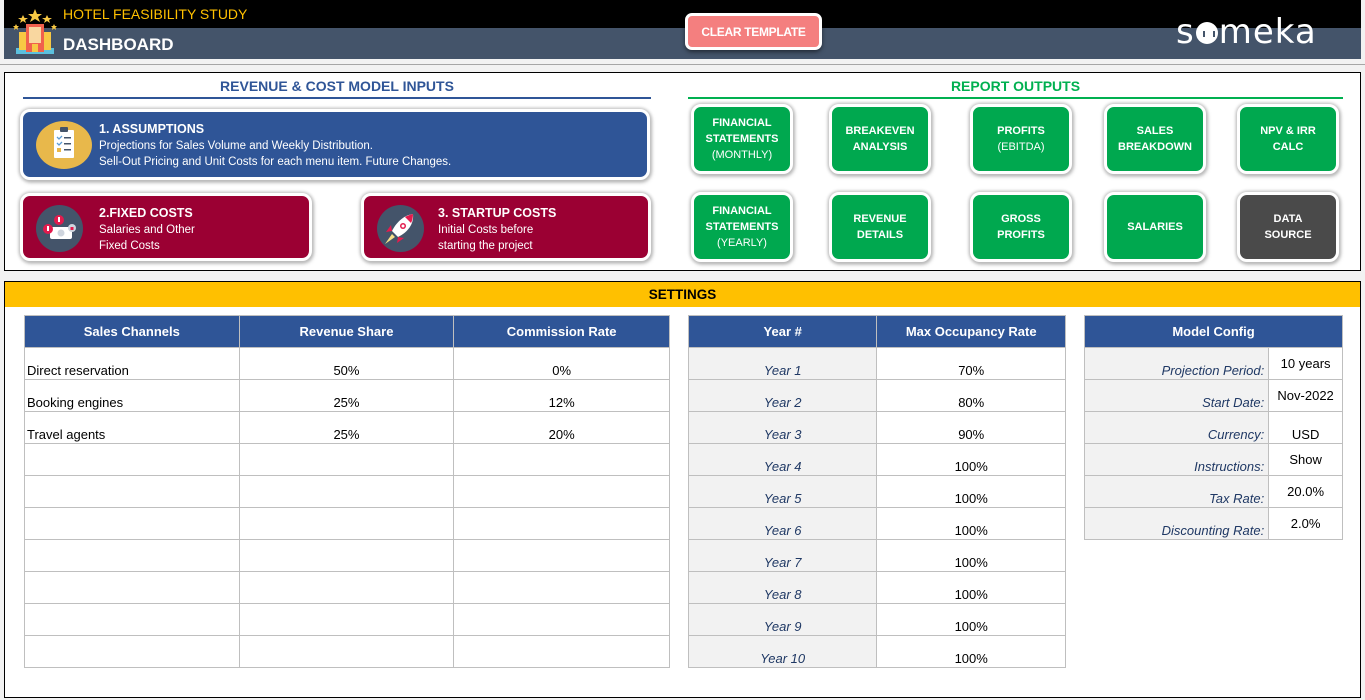 The height and width of the screenshot is (700, 1365). Describe the element at coordinates (400, 228) in the screenshot. I see `rocket-icon` at that location.